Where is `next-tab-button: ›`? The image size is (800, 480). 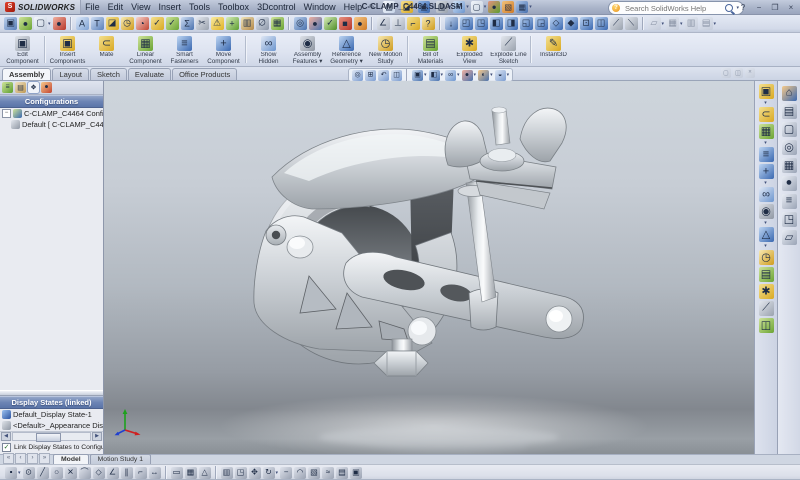
next-tab-button: › is located at coordinates (32, 458).